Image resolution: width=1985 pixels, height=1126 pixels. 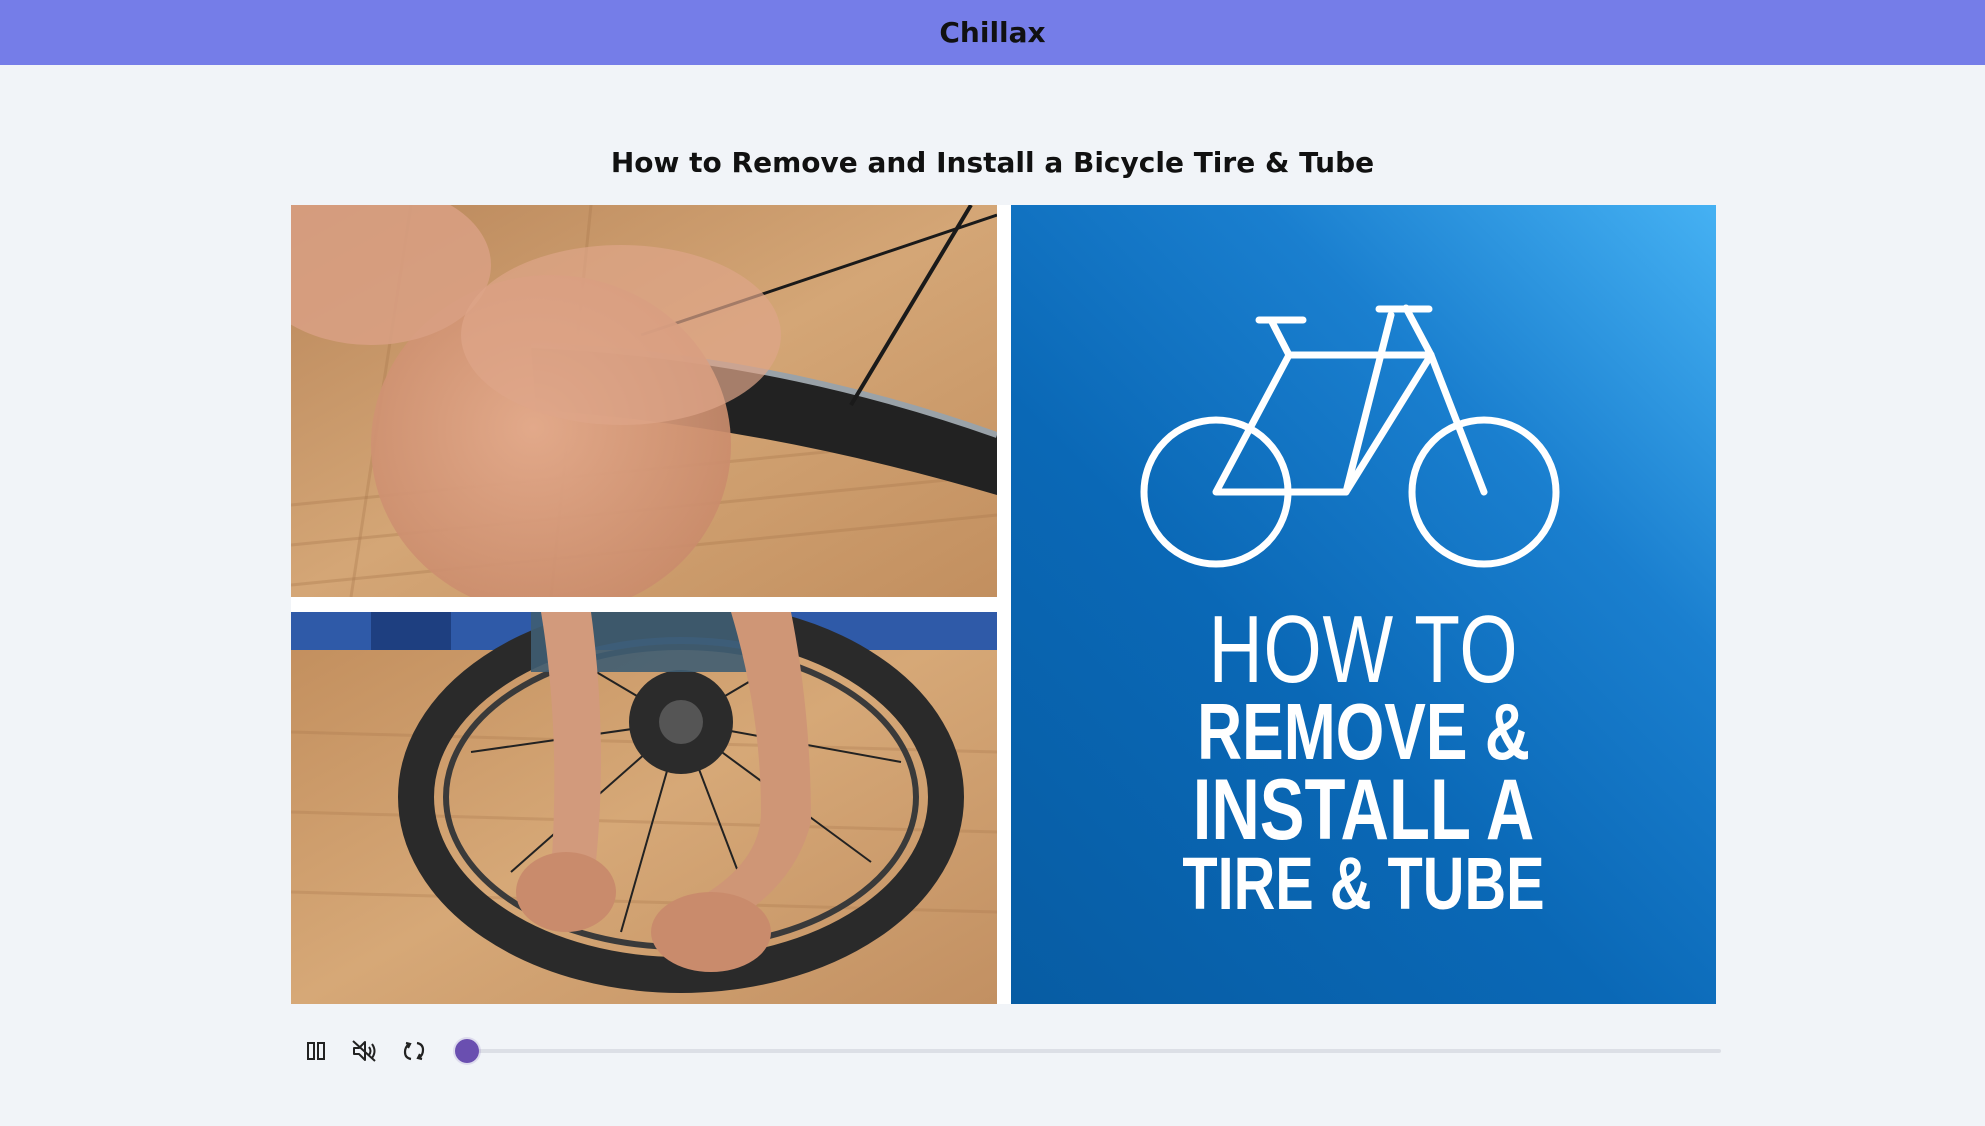 I want to click on mute-button, so click(x=364, y=1051).